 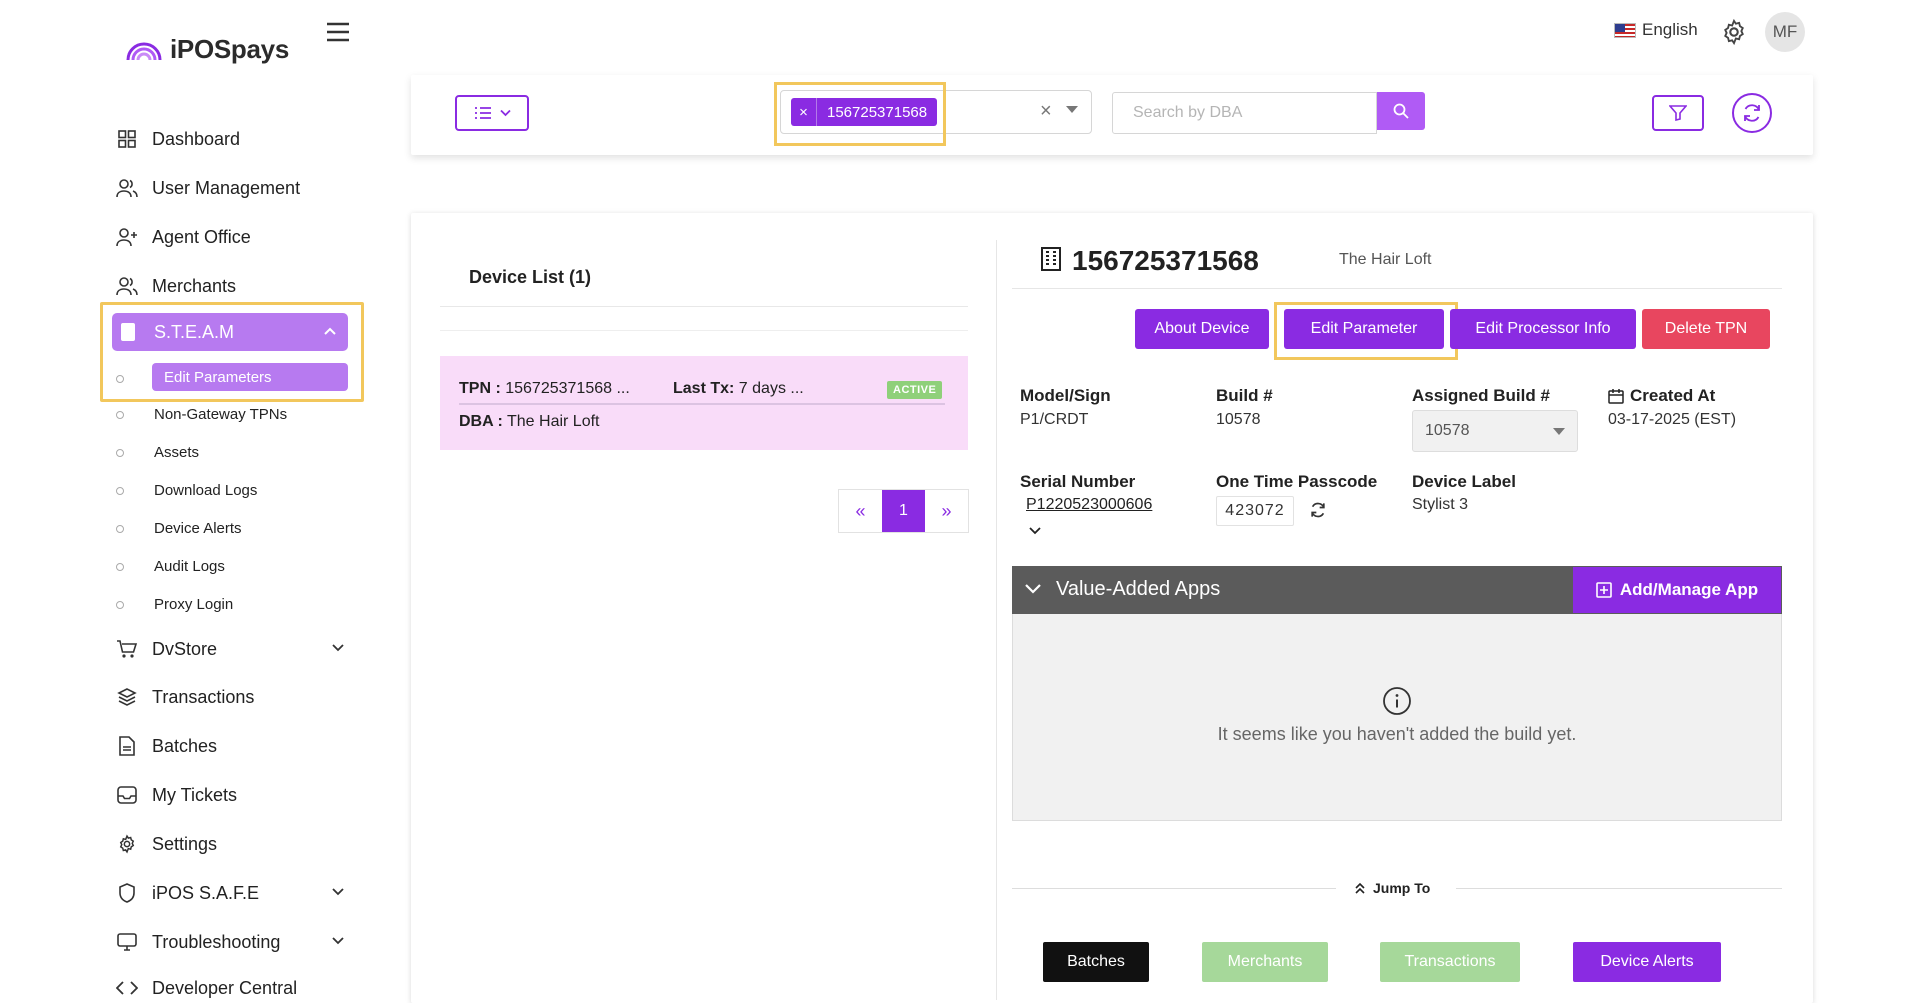 What do you see at coordinates (226, 187) in the screenshot?
I see `sidebar-item-label: User Management` at bounding box center [226, 187].